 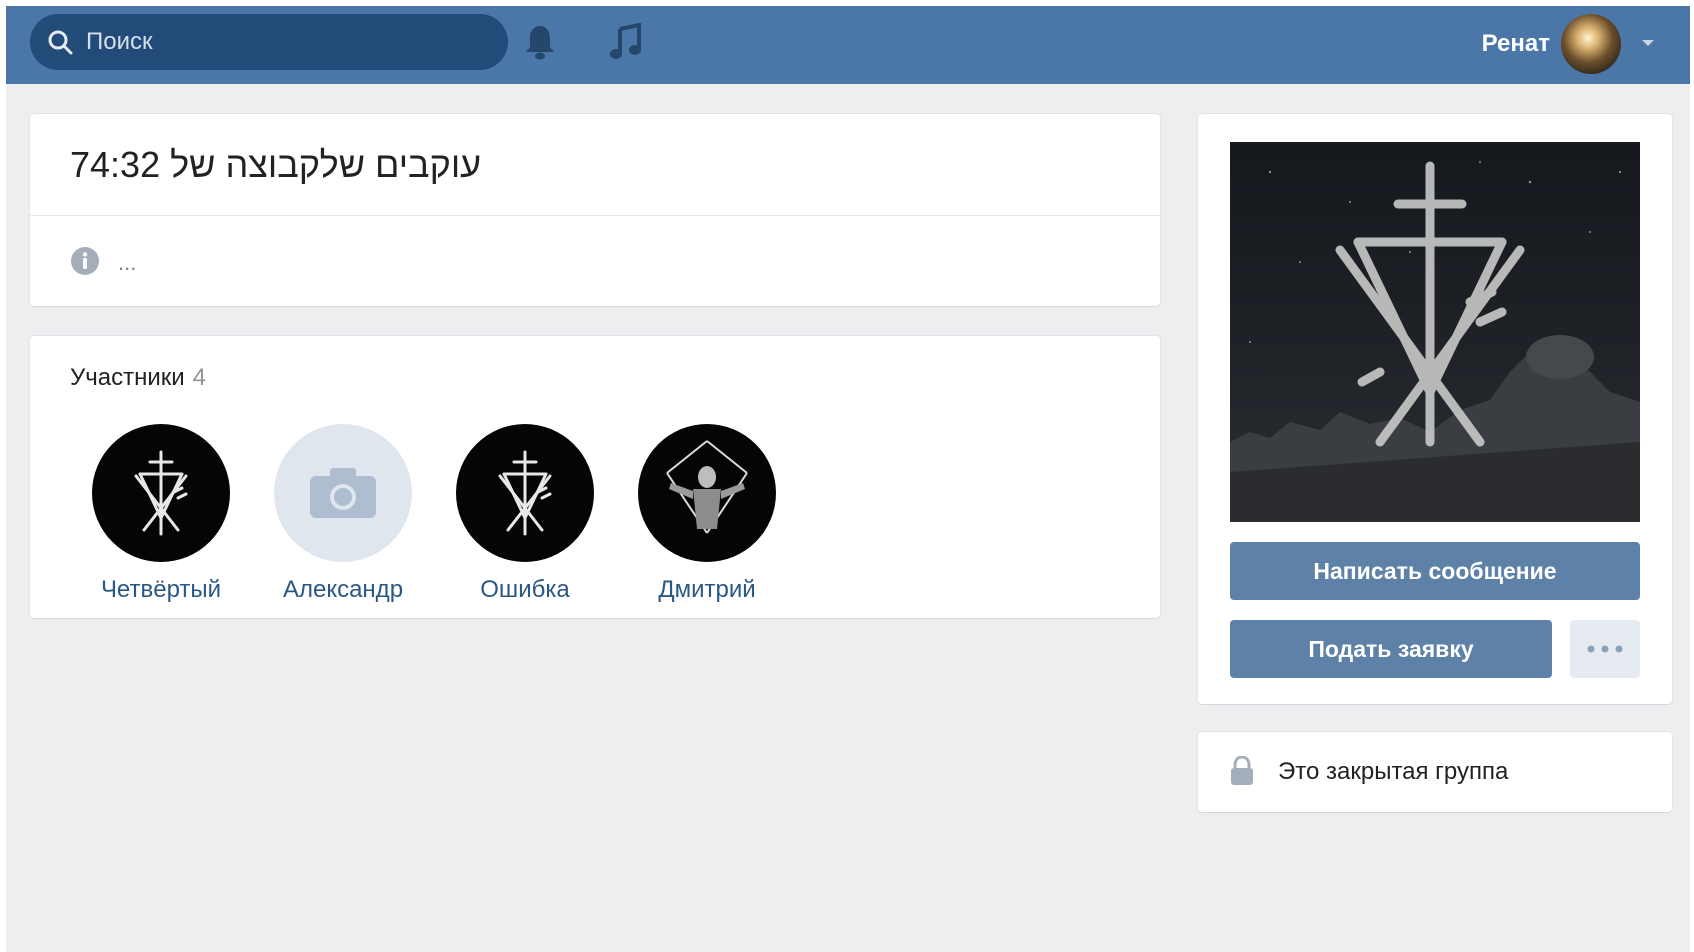 I want to click on closed-group-text: Это закрытая группа, so click(x=1393, y=771).